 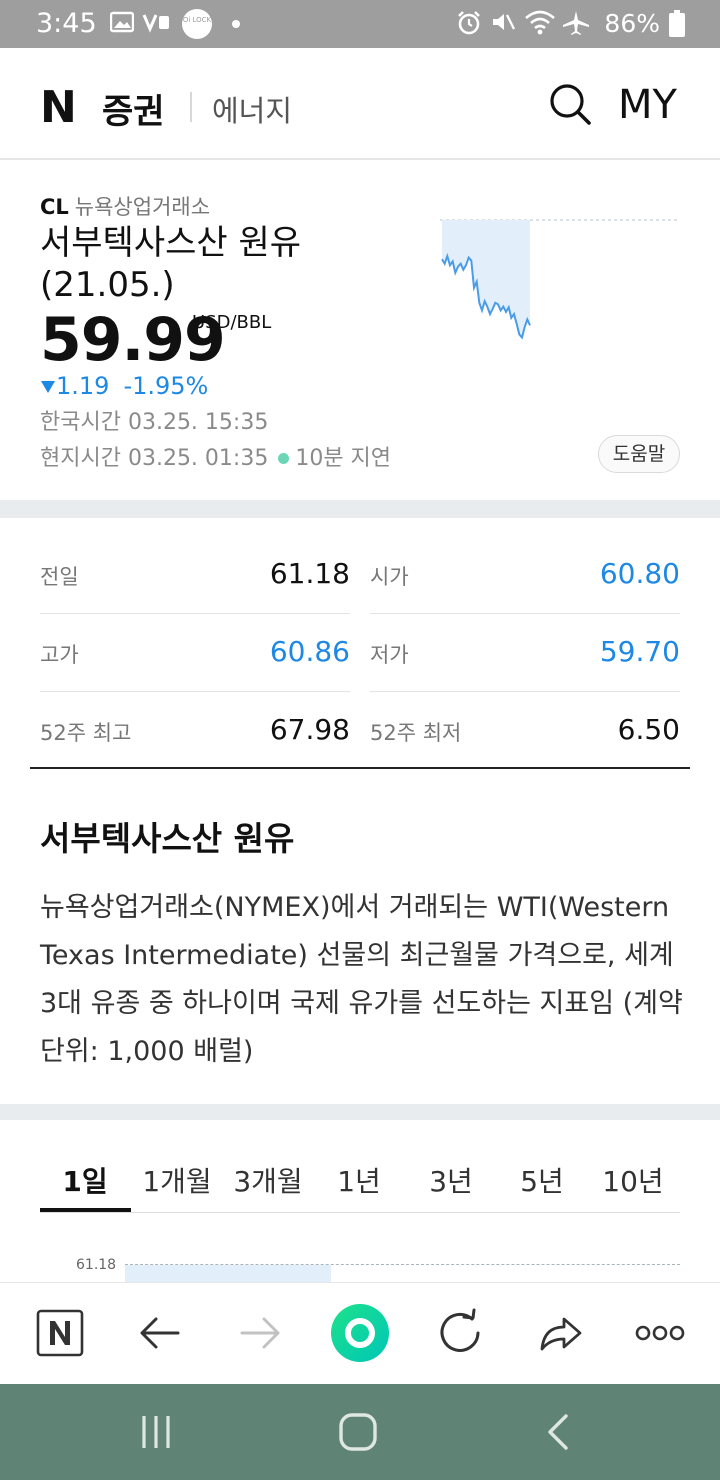 I want to click on active-tab-indicator, so click(x=85, y=1210).